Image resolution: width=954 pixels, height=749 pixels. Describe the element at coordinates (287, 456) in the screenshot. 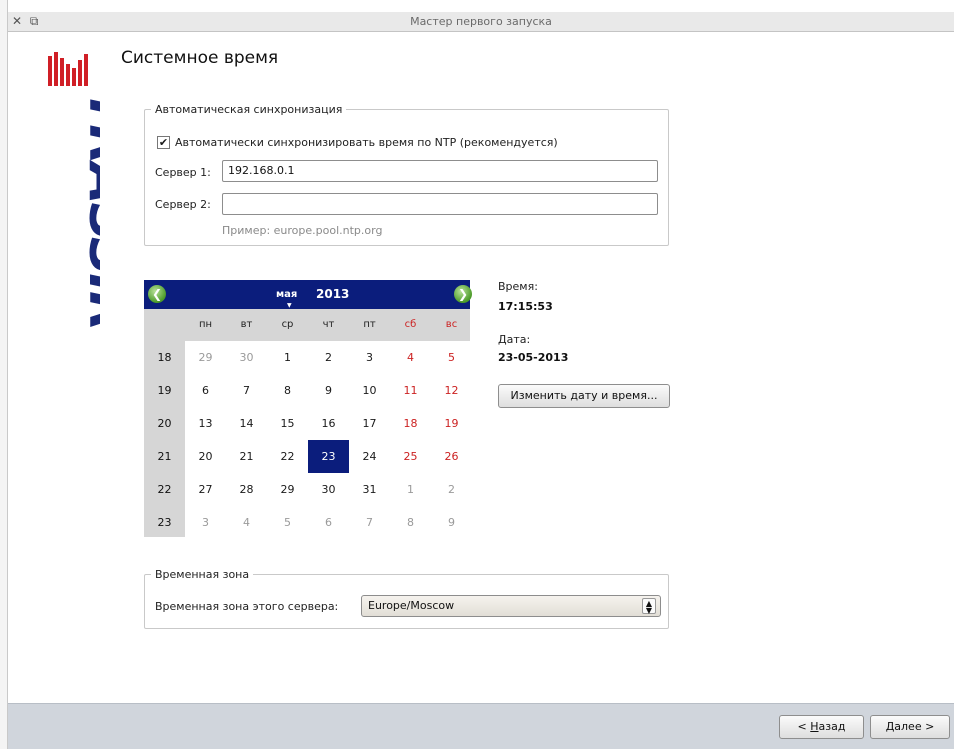

I see `calendar-day: 22` at that location.